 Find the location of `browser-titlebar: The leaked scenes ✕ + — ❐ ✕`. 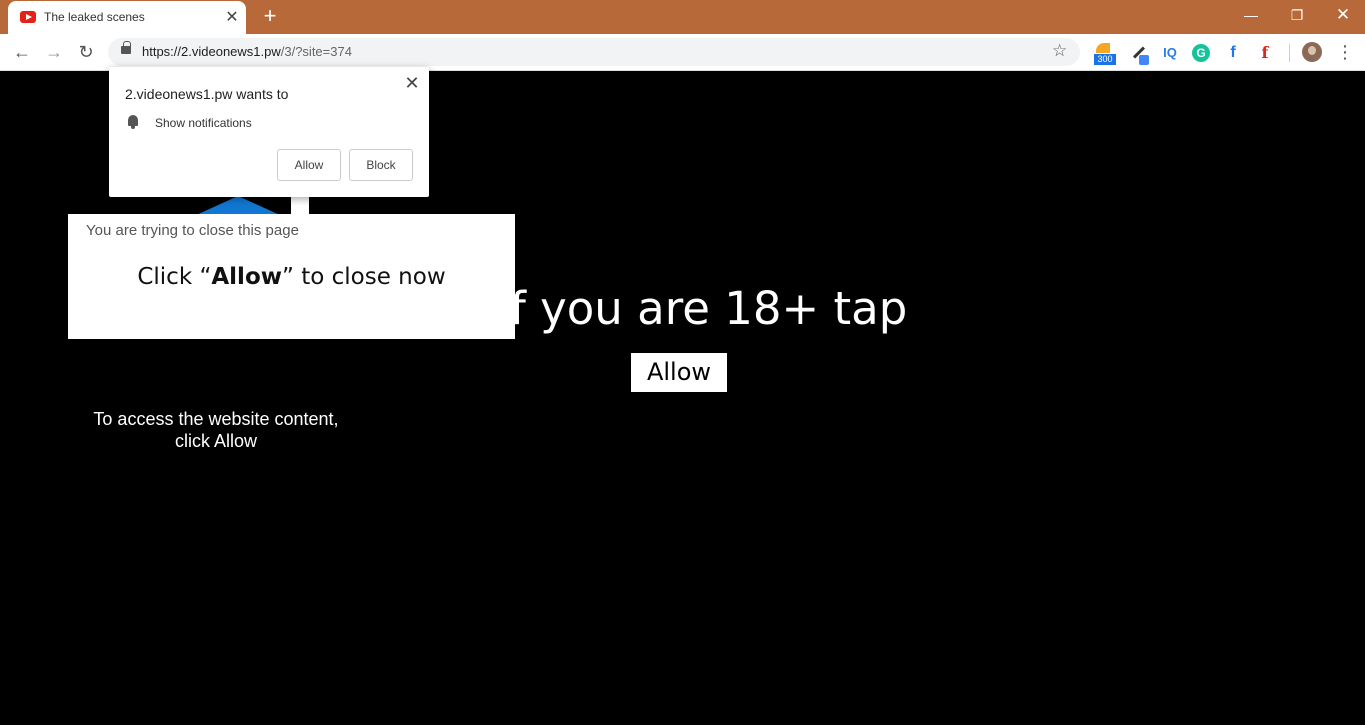

browser-titlebar: The leaked scenes ✕ + — ❐ ✕ is located at coordinates (682, 17).